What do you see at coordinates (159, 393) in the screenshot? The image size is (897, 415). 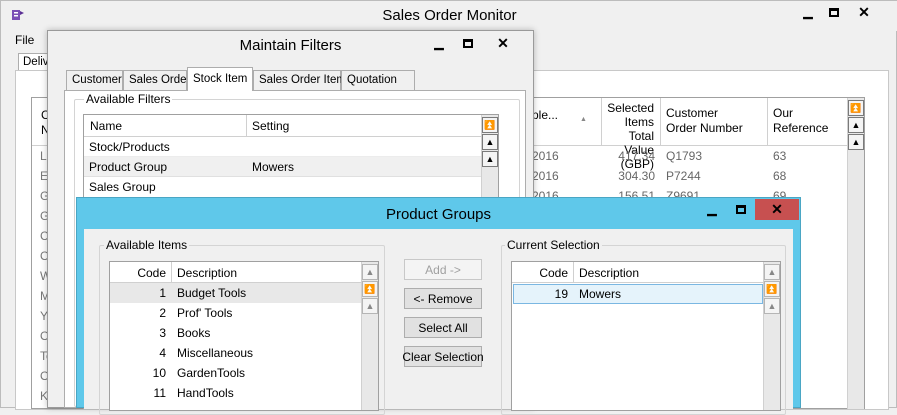 I see `item-code: 11` at bounding box center [159, 393].